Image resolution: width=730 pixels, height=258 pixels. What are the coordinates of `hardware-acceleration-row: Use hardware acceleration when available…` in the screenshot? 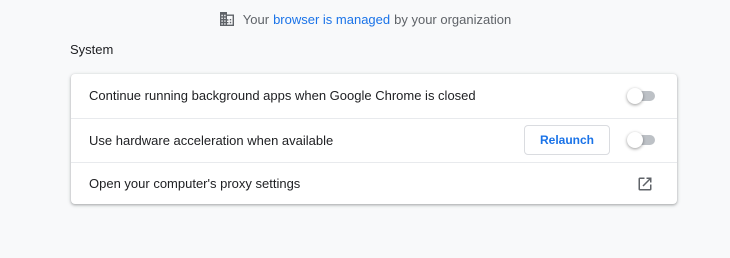 It's located at (374, 139).